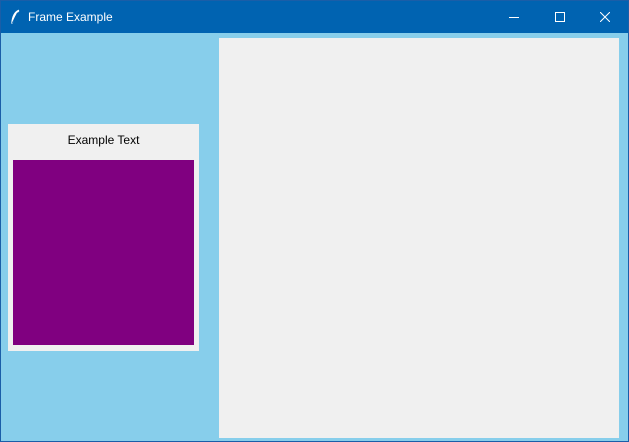 The height and width of the screenshot is (442, 629). Describe the element at coordinates (560, 17) in the screenshot. I see `maximize-button` at that location.